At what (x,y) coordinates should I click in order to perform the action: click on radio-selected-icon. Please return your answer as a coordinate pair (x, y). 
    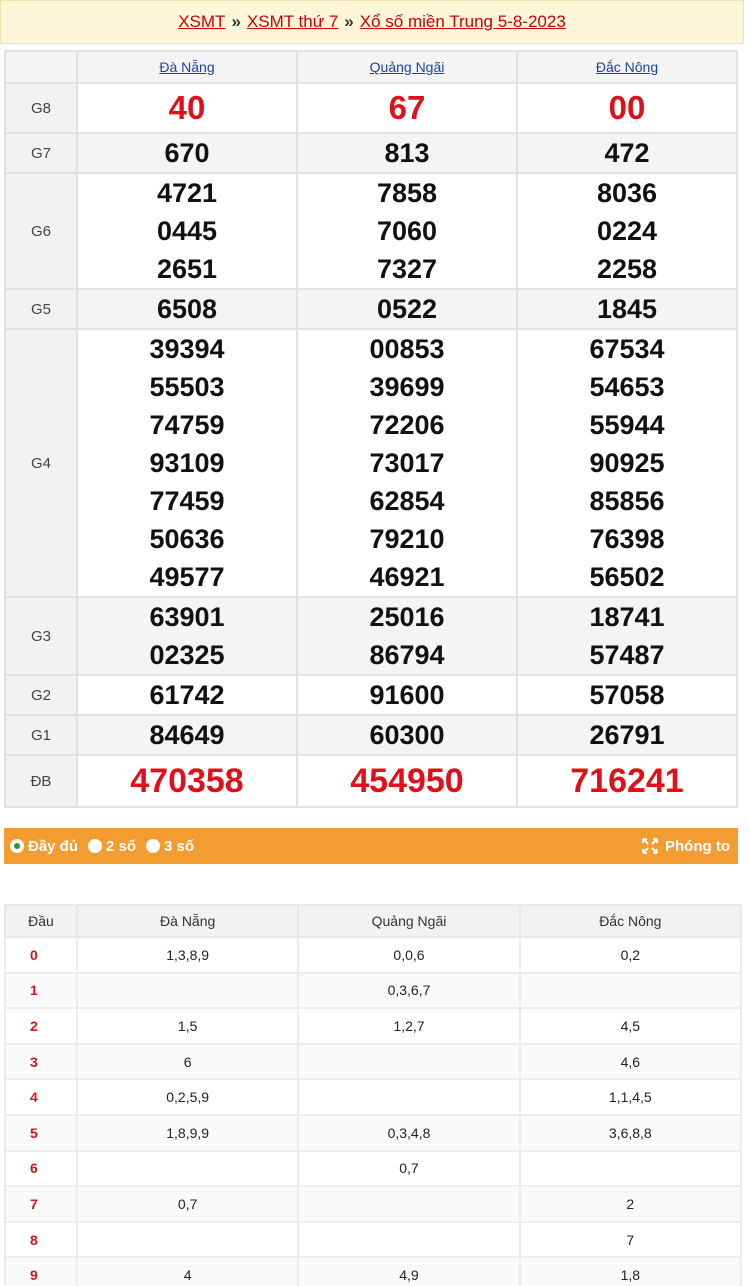
    Looking at the image, I should click on (17, 846).